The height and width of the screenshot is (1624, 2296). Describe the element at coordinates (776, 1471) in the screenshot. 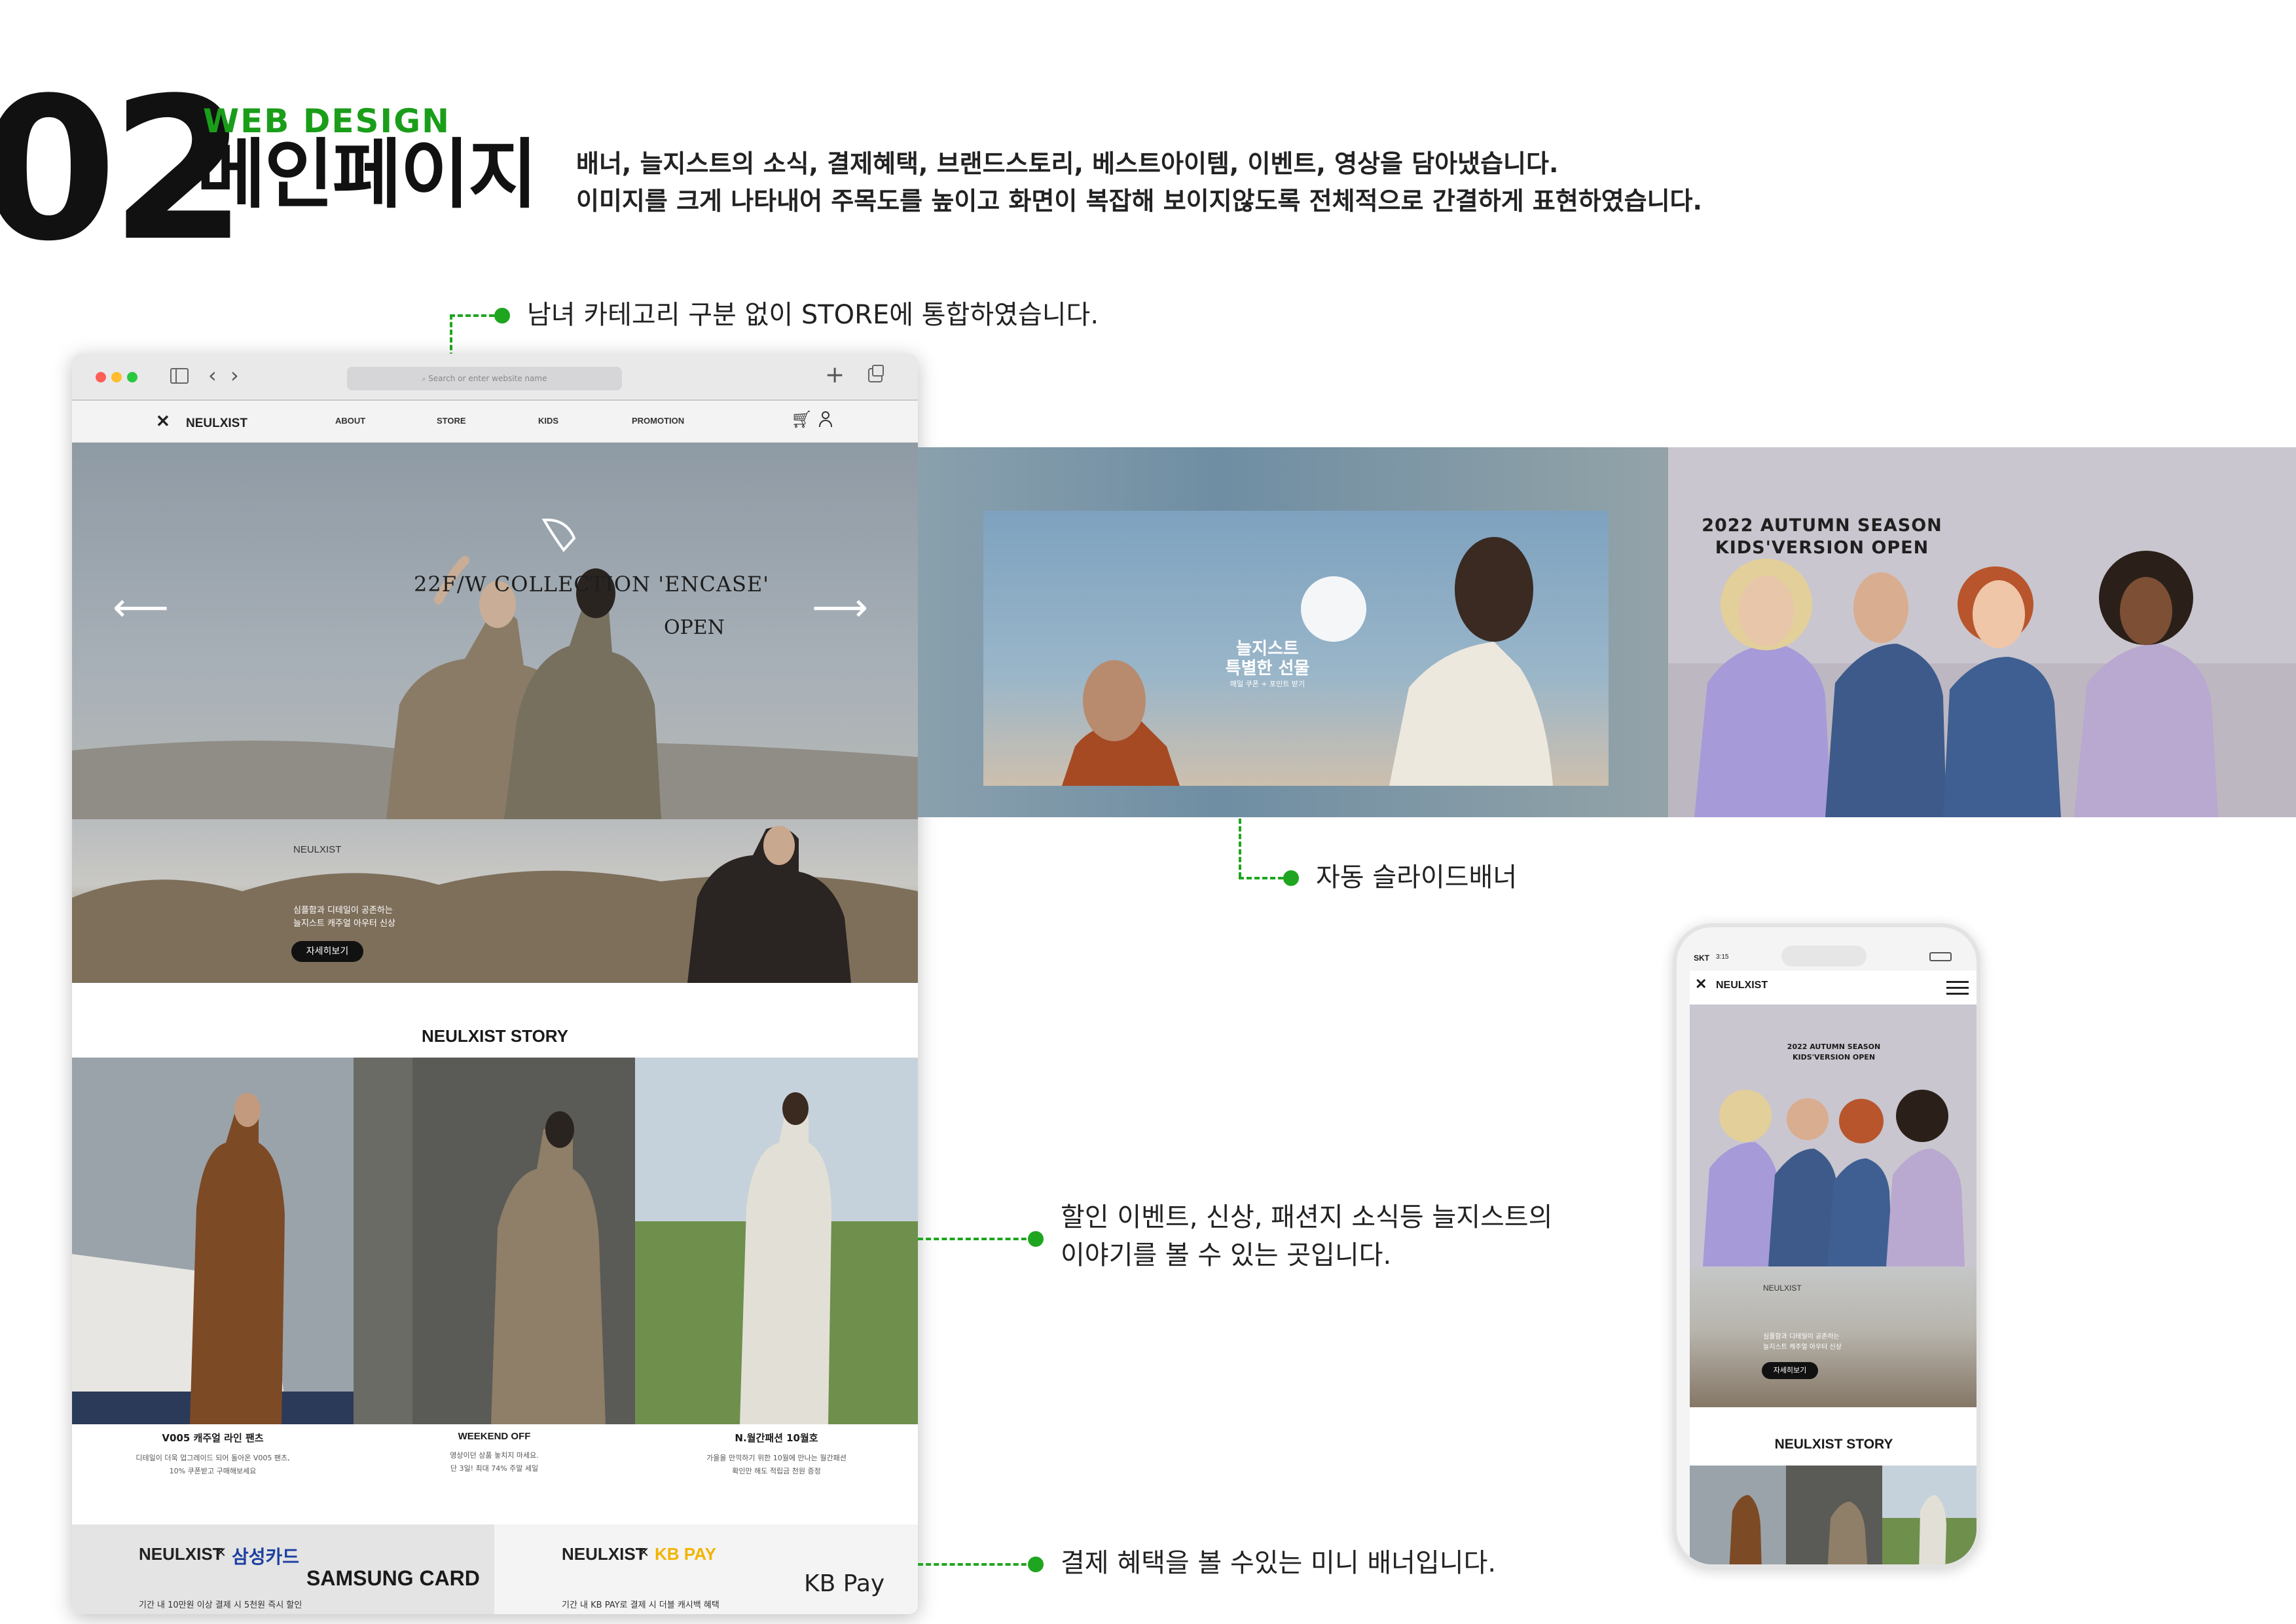

I see `story-item-line-2: 확인만 해도 적립금 천원 증정` at that location.